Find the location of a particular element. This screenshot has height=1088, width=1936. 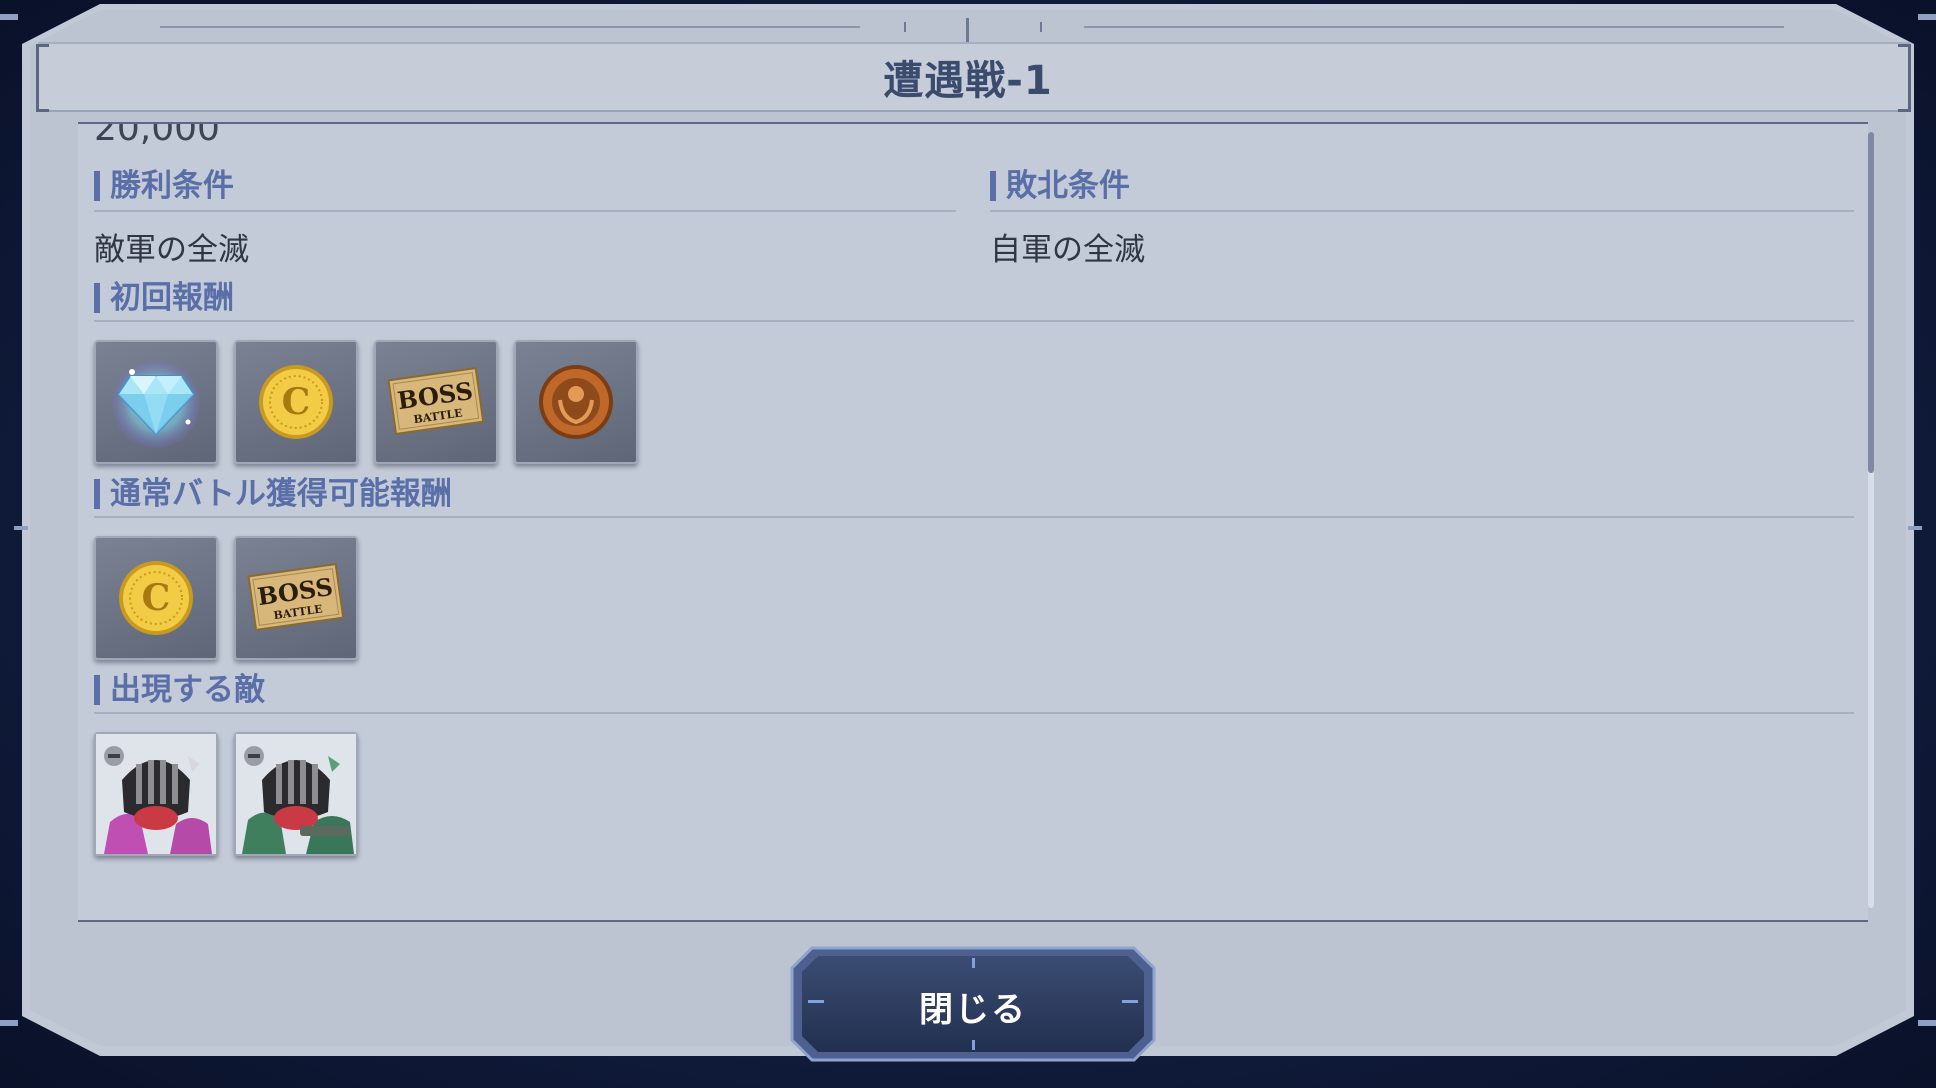

reward-bronze-medal is located at coordinates (576, 402).